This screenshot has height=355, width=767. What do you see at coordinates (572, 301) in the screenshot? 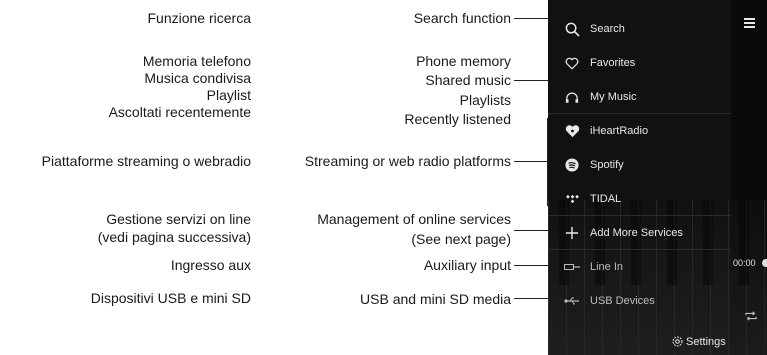
I see `usb-icon` at bounding box center [572, 301].